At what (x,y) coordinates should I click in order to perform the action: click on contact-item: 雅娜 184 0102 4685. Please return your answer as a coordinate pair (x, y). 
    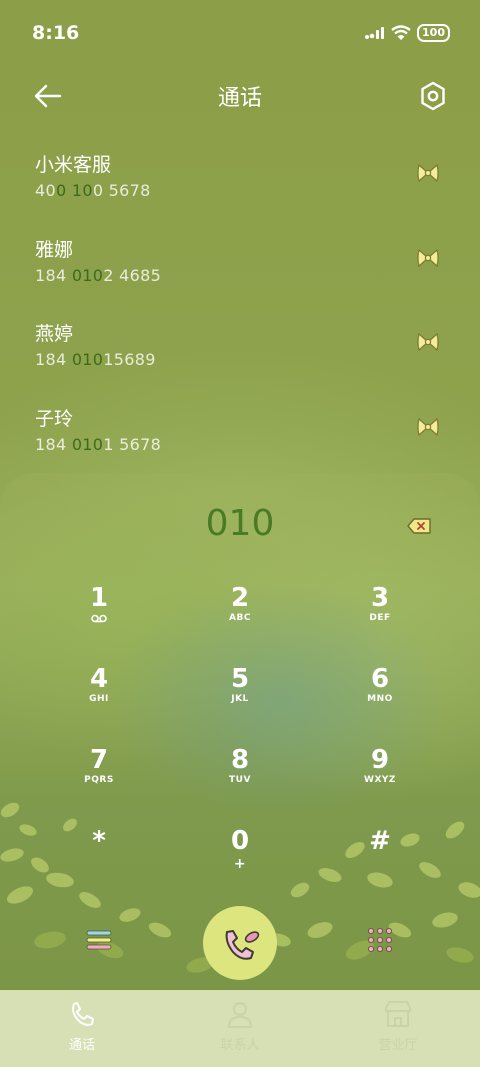
    Looking at the image, I should click on (240, 267).